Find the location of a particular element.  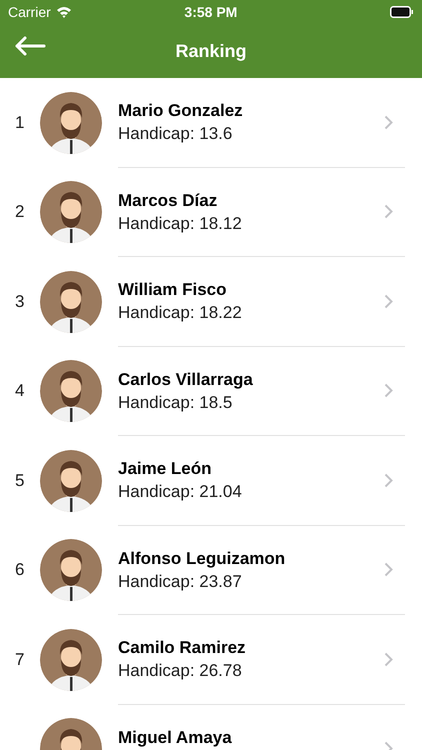

player-name: Miguel Amaya is located at coordinates (175, 737).